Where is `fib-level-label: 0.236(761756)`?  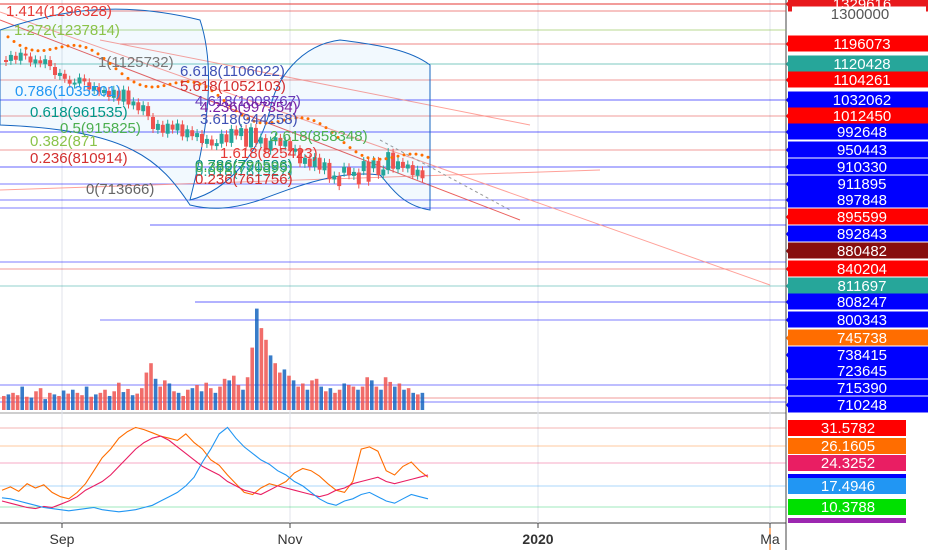
fib-level-label: 0.236(761756) is located at coordinates (244, 179).